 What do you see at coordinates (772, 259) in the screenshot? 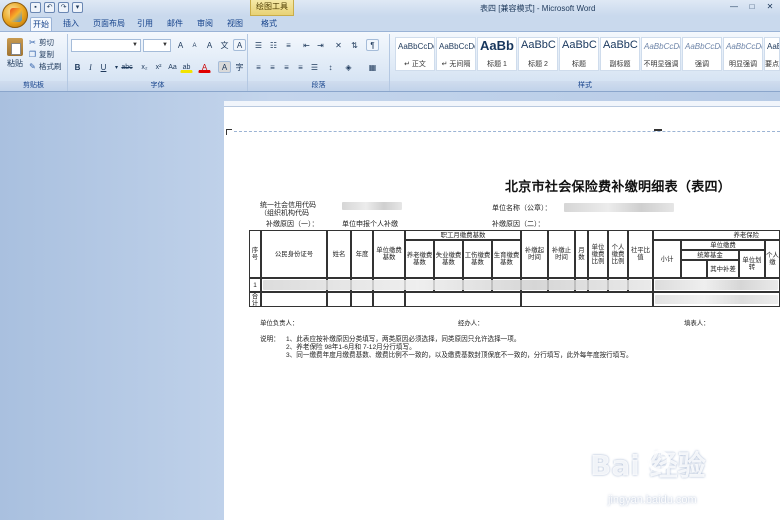
I see `header-personal-pay: 个人缴` at bounding box center [772, 259].